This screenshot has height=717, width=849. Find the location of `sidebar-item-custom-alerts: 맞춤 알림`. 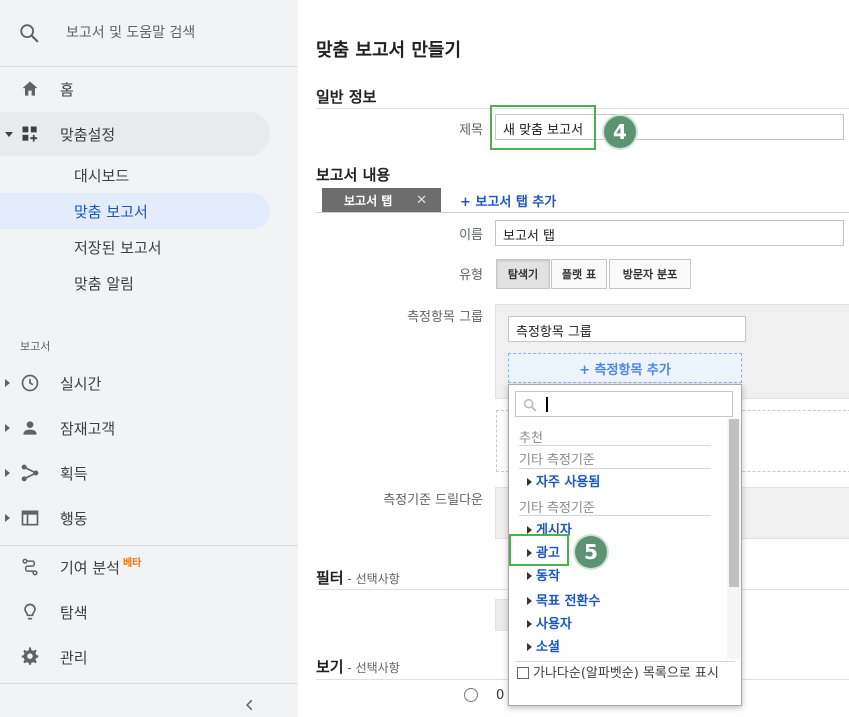

sidebar-item-custom-alerts: 맞춤 알림 is located at coordinates (135, 283).